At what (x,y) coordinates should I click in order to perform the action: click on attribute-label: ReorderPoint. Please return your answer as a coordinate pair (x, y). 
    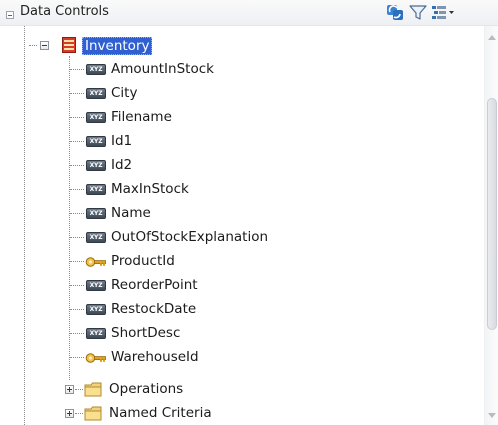
    Looking at the image, I should click on (154, 285).